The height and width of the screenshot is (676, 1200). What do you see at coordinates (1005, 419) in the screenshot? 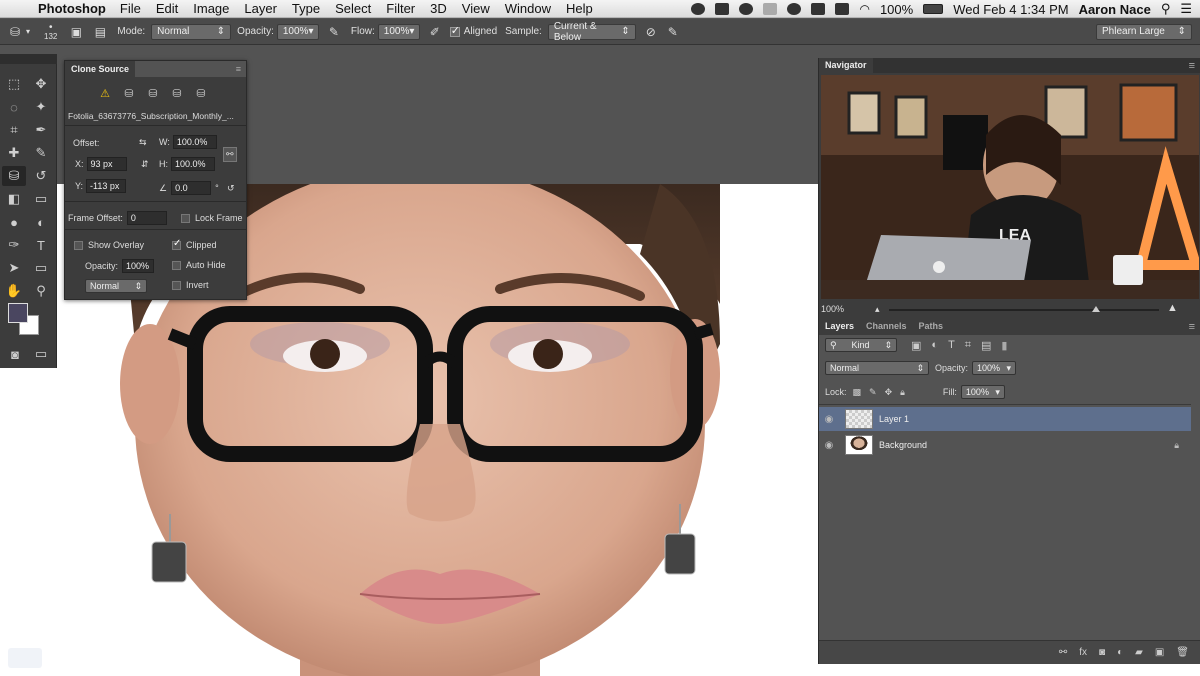
I see `layer-row-layer-1: ◉ Layer 1` at bounding box center [1005, 419].